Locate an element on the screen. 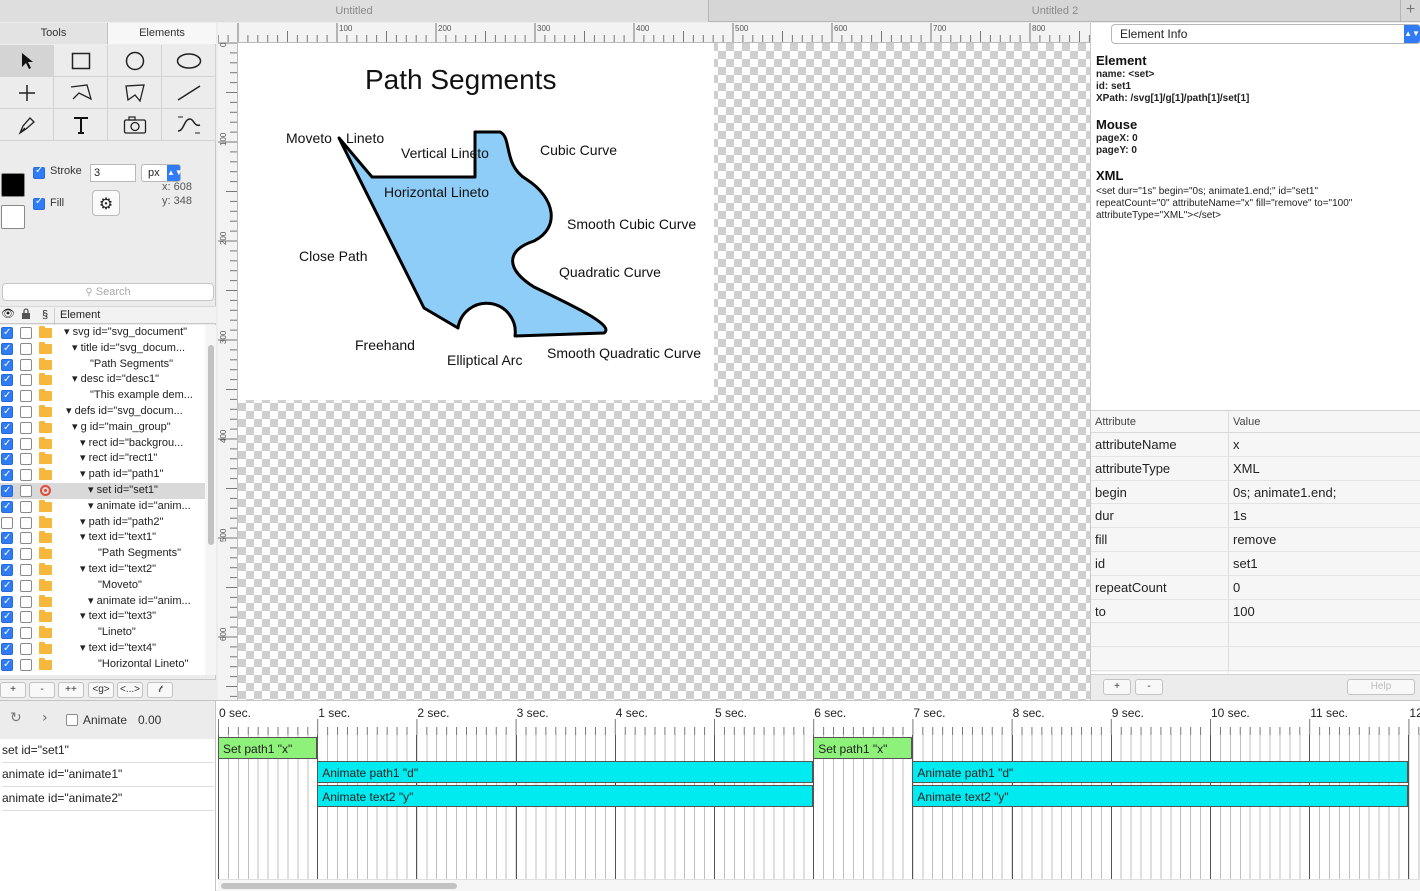 The width and height of the screenshot is (1420, 891). attribute-value: x is located at coordinates (1236, 444).